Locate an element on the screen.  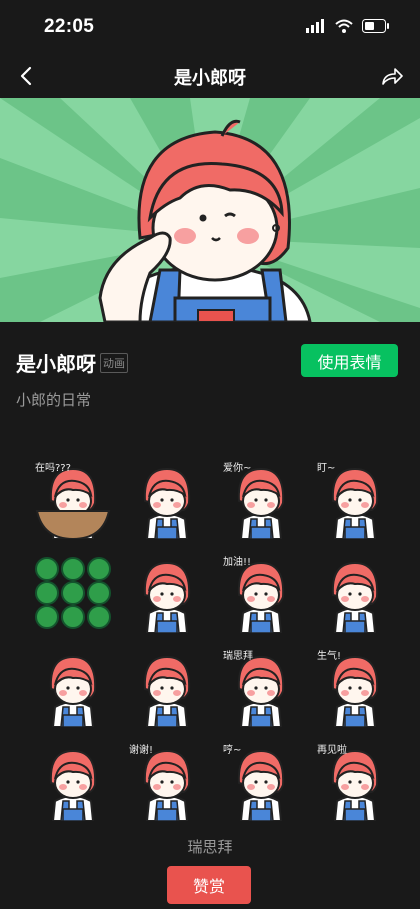
pack-title: 是小郎呀 动画 is located at coordinates (72, 362).